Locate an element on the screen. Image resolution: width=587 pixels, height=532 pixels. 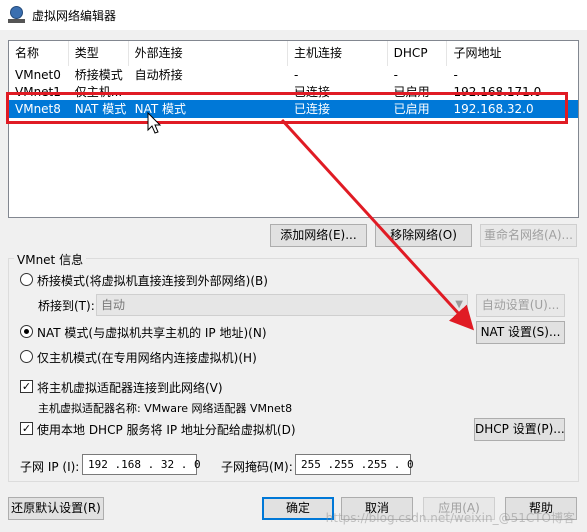
cell-name: VMnet8 is located at coordinates (38, 109).